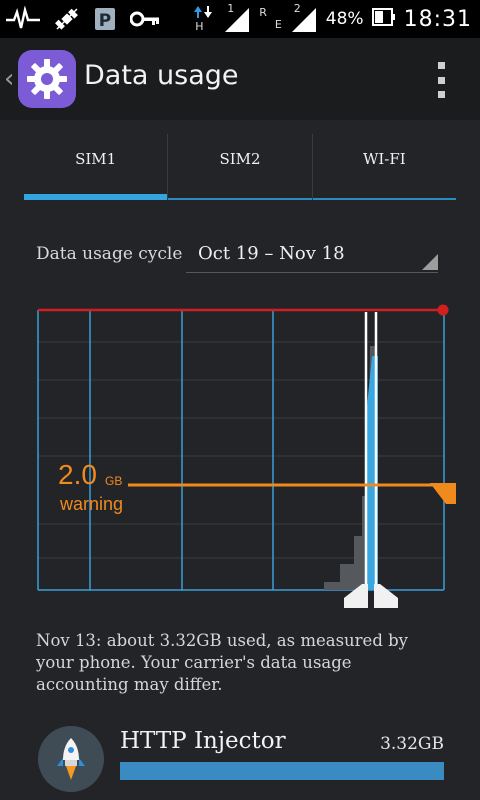 This screenshot has height=800, width=480. I want to click on warning-unit: GB, so click(113, 481).